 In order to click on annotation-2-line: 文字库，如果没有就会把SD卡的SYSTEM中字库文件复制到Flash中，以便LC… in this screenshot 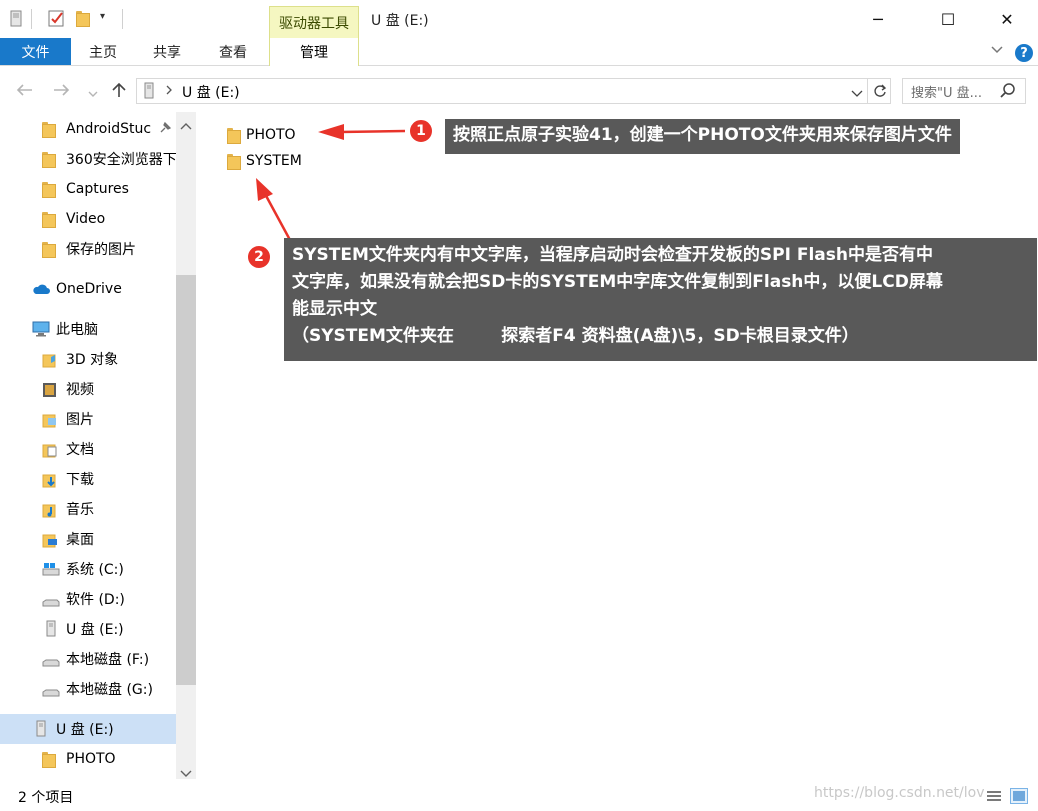, I will do `click(617, 282)`.